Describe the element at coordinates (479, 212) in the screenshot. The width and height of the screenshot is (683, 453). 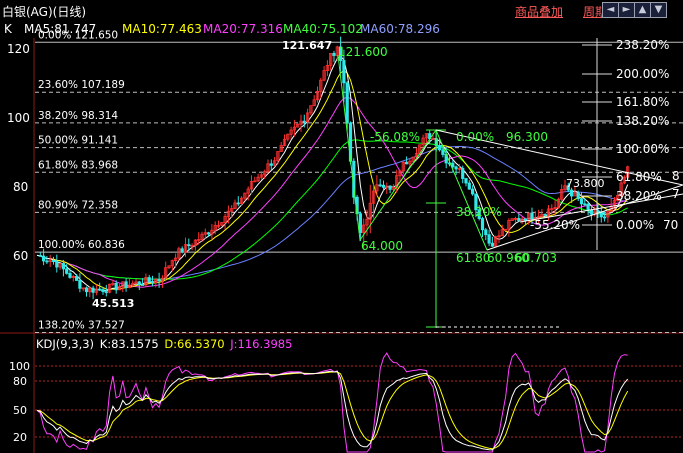
I see `pct-38-label: 38.20%` at that location.